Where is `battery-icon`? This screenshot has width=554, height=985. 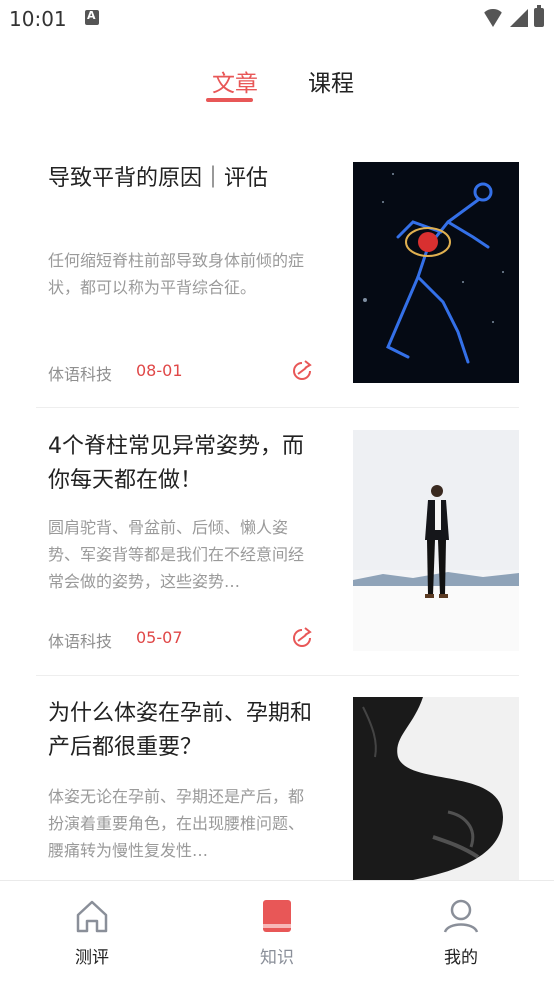 battery-icon is located at coordinates (539, 16).